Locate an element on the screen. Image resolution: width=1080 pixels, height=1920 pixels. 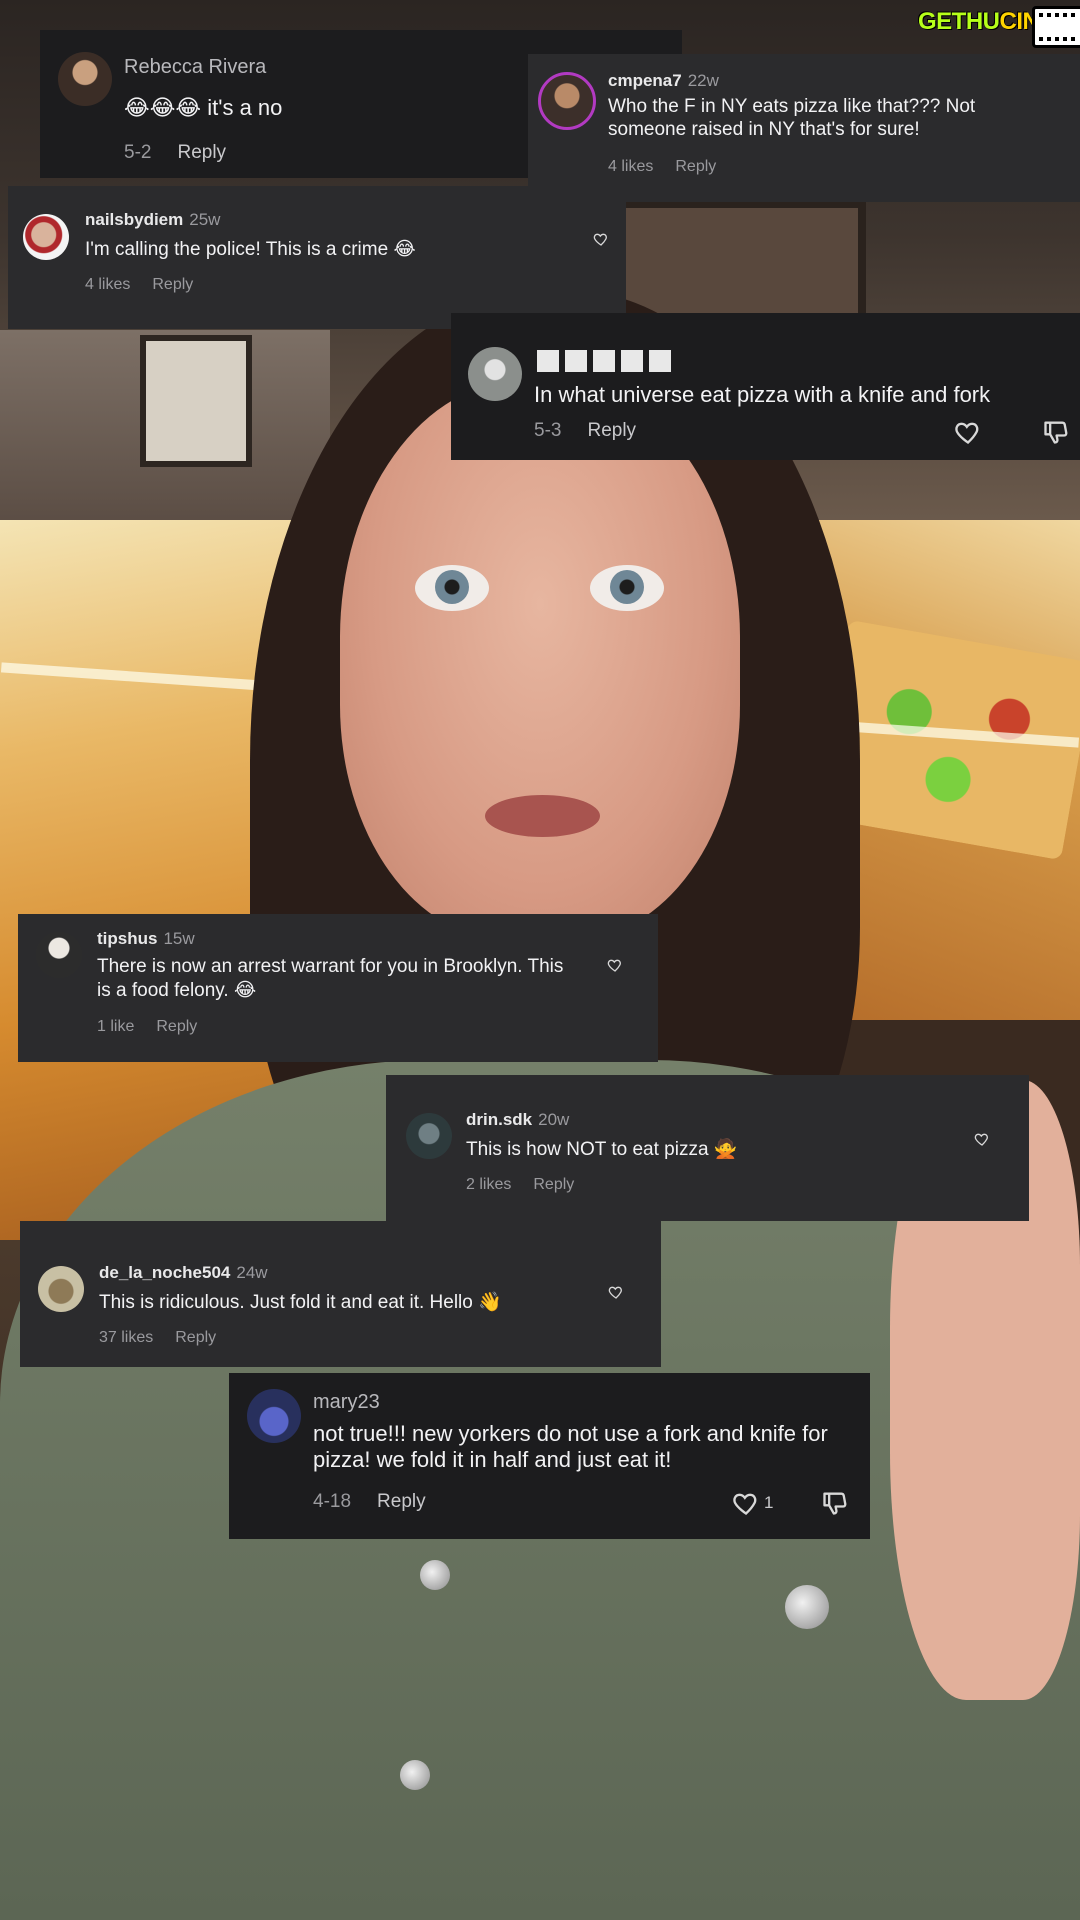
framed-poster is located at coordinates (196, 401).